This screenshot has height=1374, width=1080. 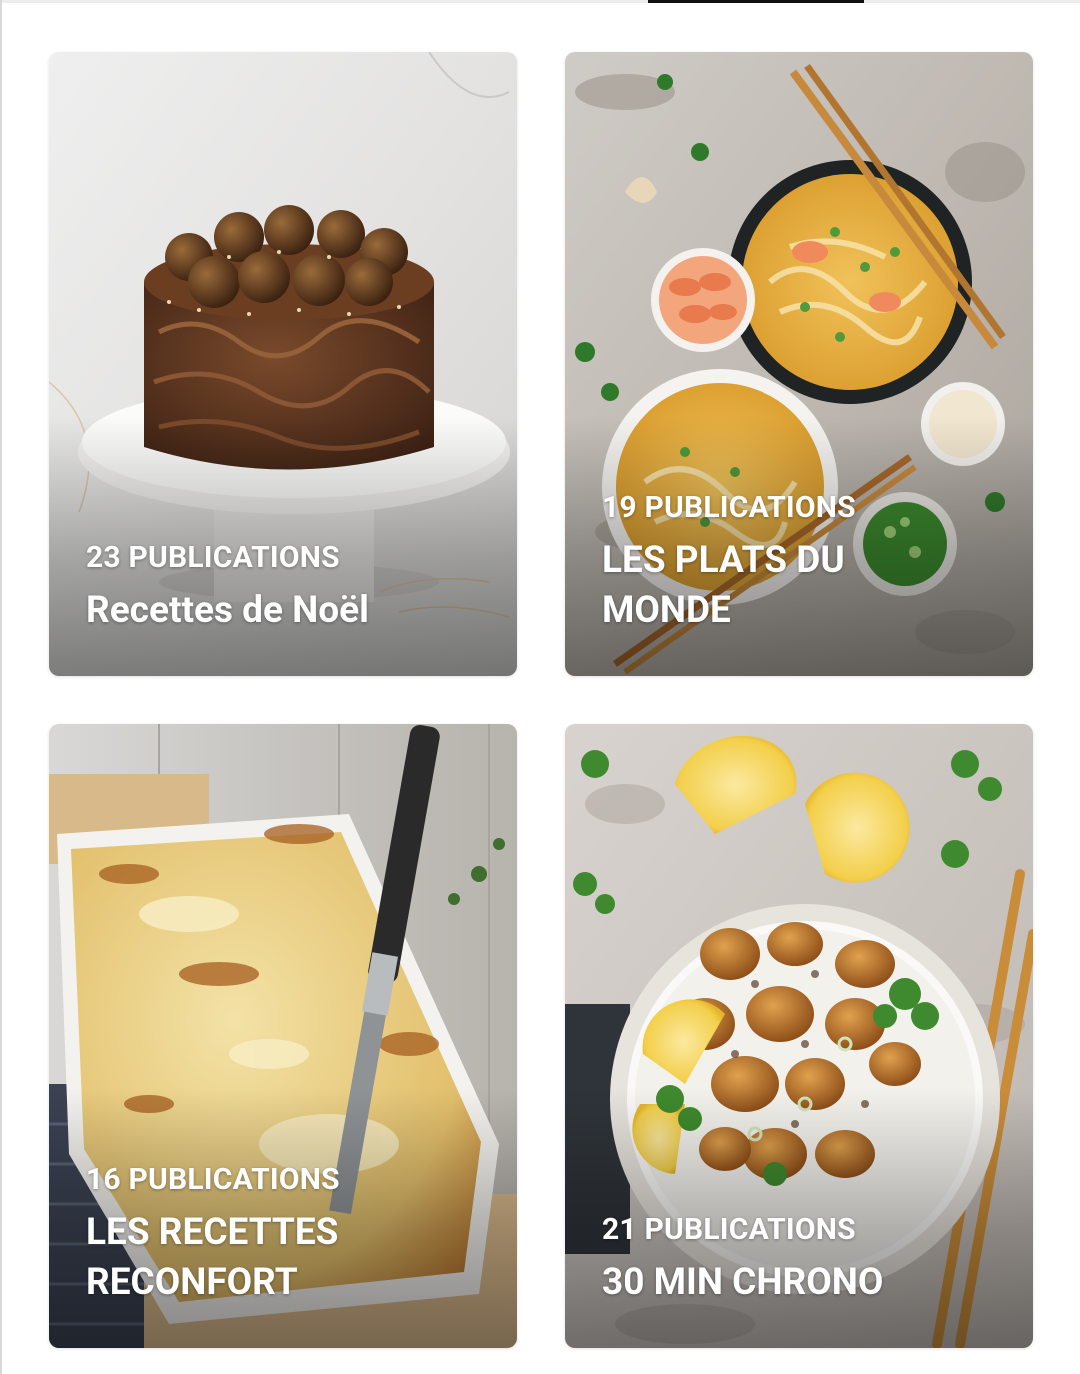 What do you see at coordinates (756, 1) in the screenshot?
I see `active-tab-indicator` at bounding box center [756, 1].